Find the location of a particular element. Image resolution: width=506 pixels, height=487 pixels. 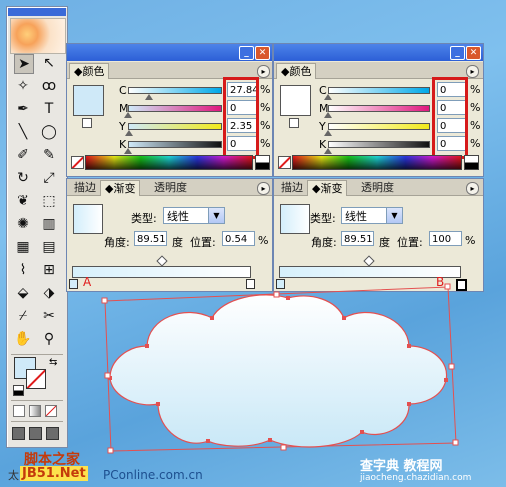

watermark-jb51-url: JB51.Net is located at coordinates (54, 473).